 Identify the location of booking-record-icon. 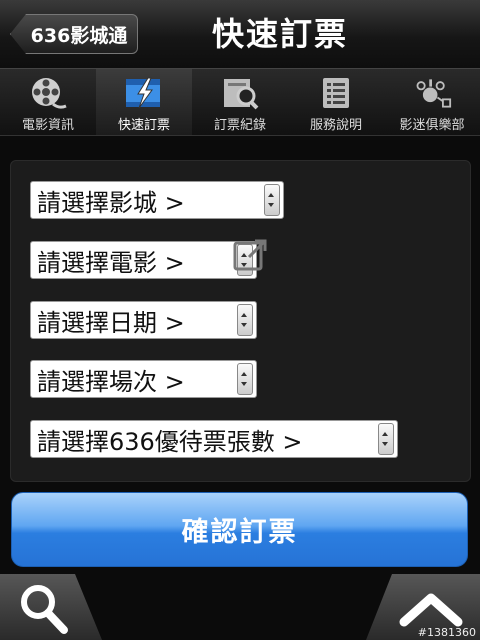
(240, 93).